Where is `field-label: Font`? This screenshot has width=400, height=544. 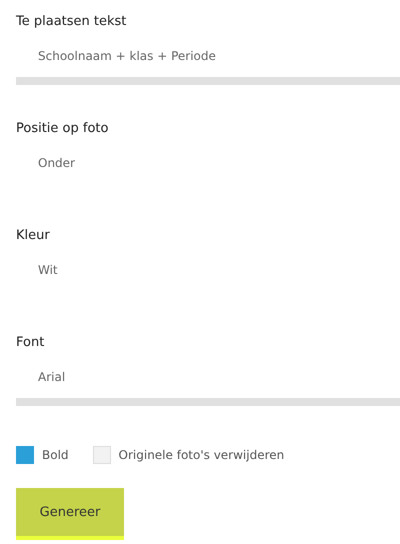 field-label: Font is located at coordinates (31, 342).